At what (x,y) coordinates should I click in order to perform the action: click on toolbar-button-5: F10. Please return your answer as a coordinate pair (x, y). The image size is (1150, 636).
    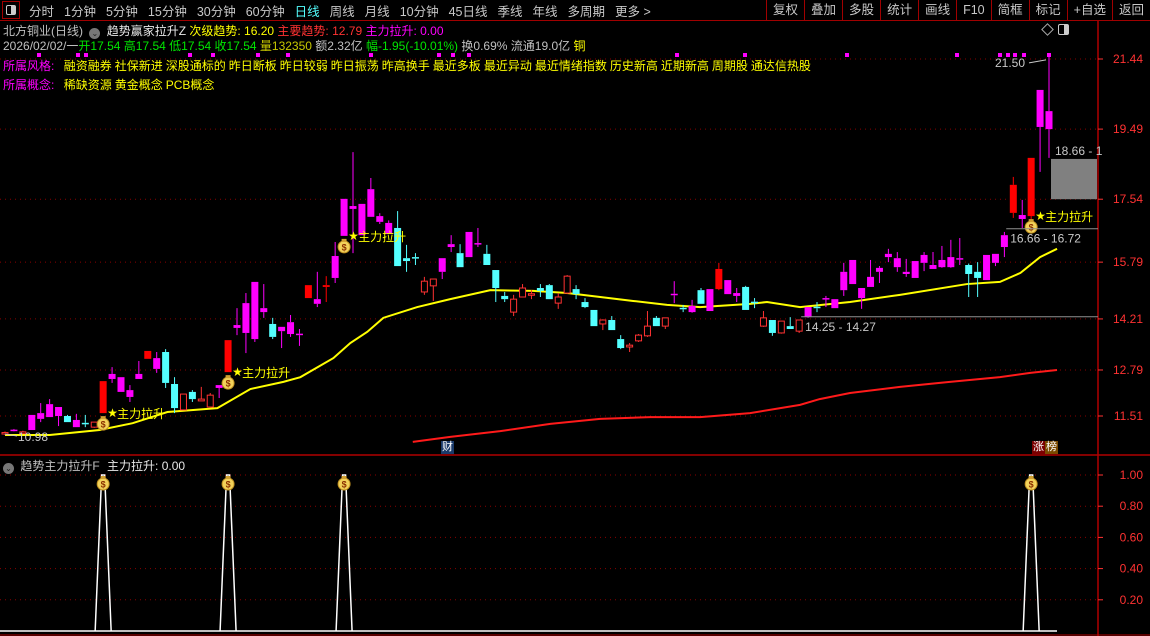
    Looking at the image, I should click on (973, 10).